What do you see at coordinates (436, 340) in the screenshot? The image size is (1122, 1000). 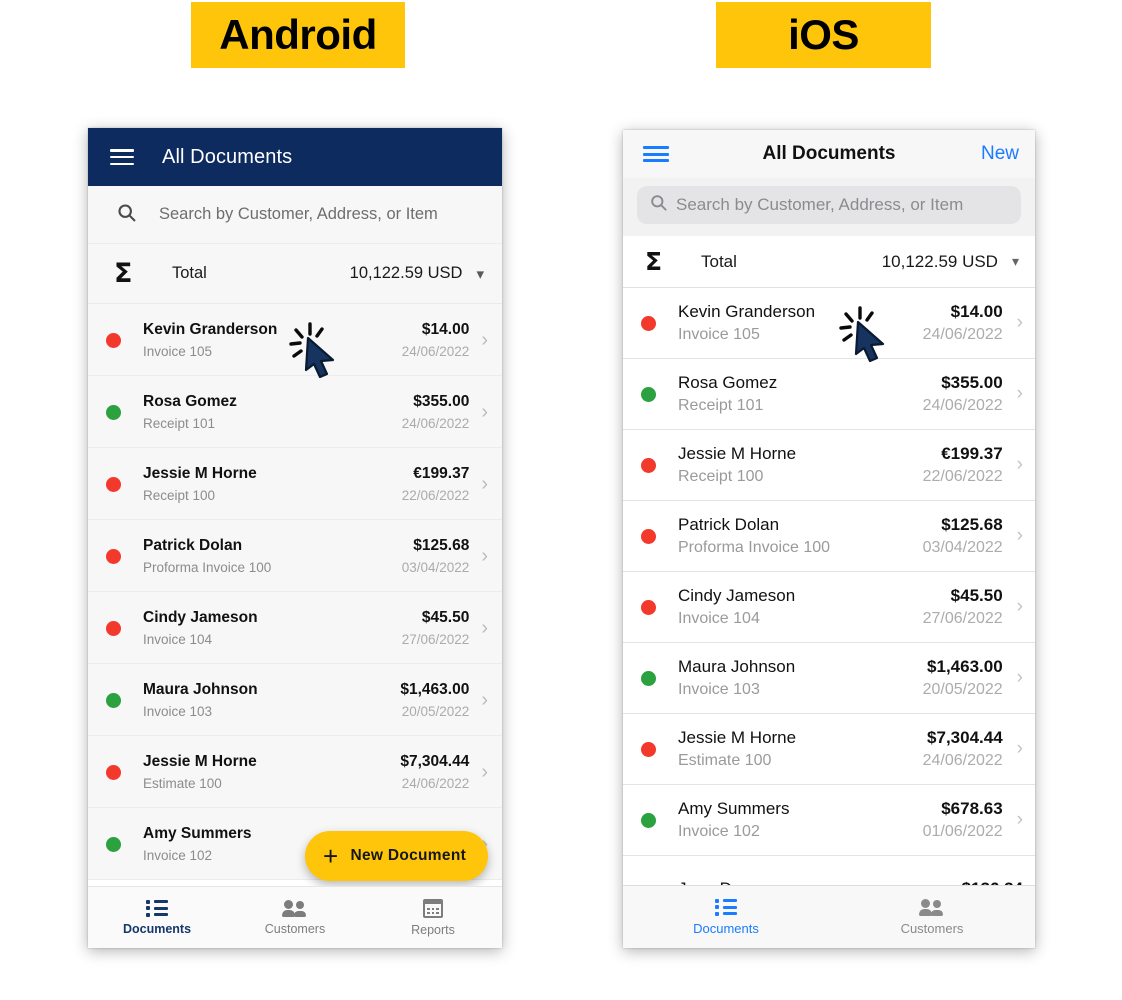 I see `row-amount-group: $14.00 24/06/2022` at bounding box center [436, 340].